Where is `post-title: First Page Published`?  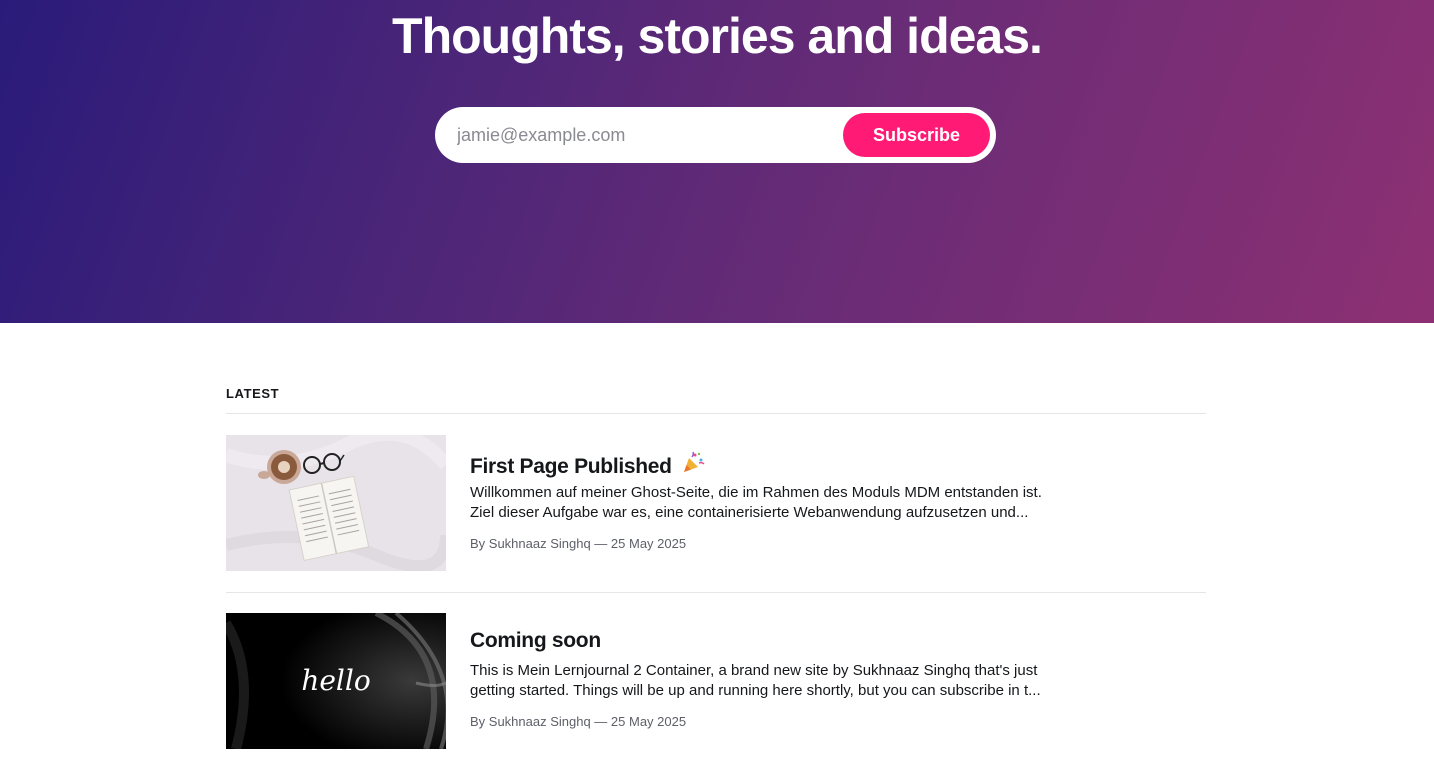
post-title: First Page Published is located at coordinates (587, 466).